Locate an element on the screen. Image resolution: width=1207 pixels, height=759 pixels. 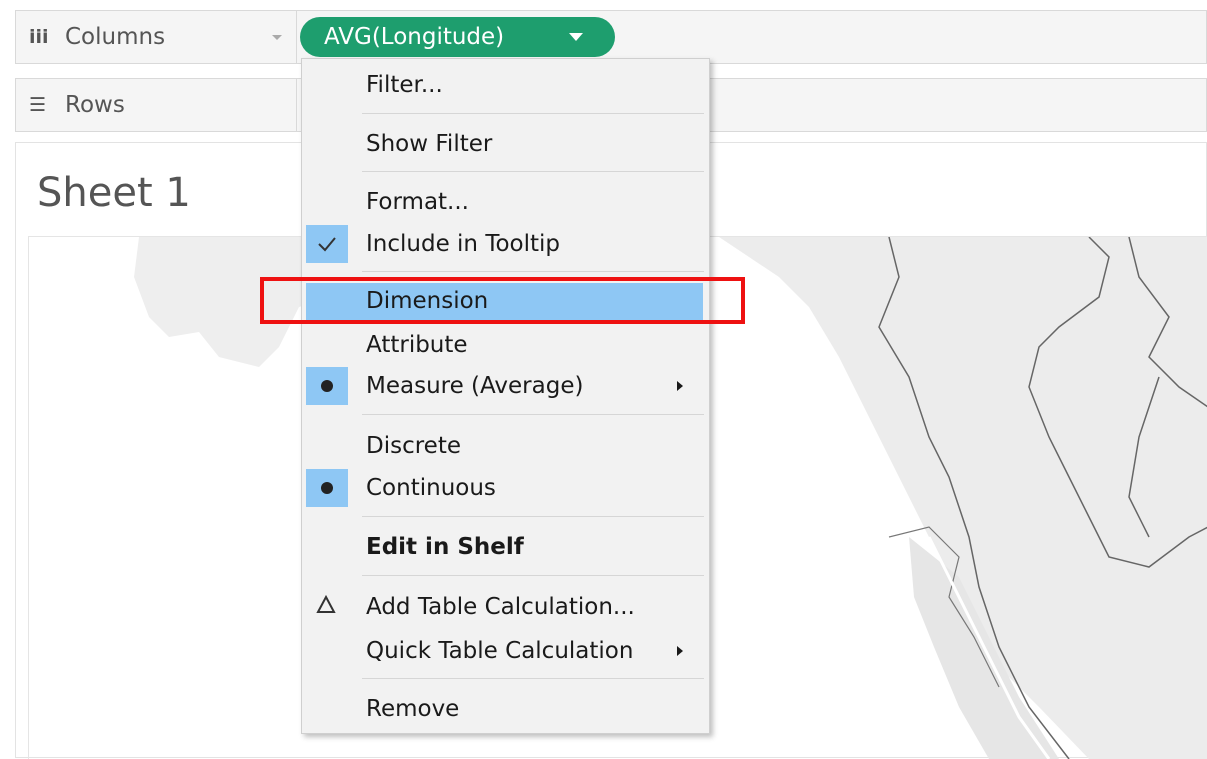
menu-item-continuous-label: Continuous is located at coordinates (431, 488).